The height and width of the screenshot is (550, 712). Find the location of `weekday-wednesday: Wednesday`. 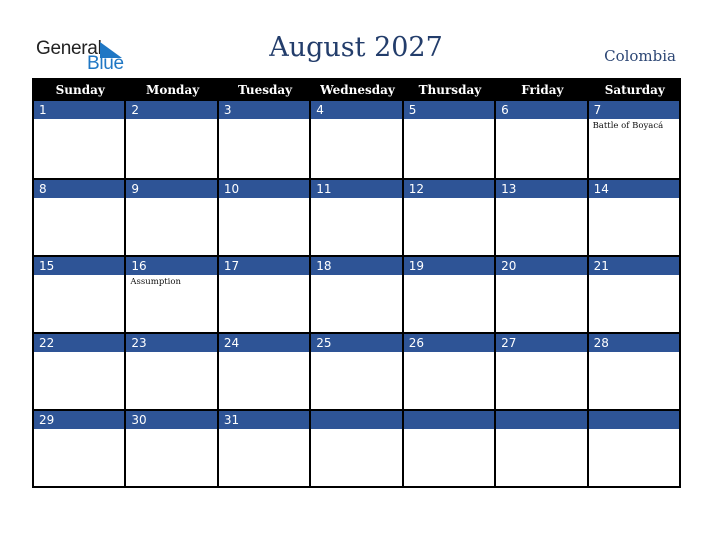

weekday-wednesday: Wednesday is located at coordinates (357, 90).